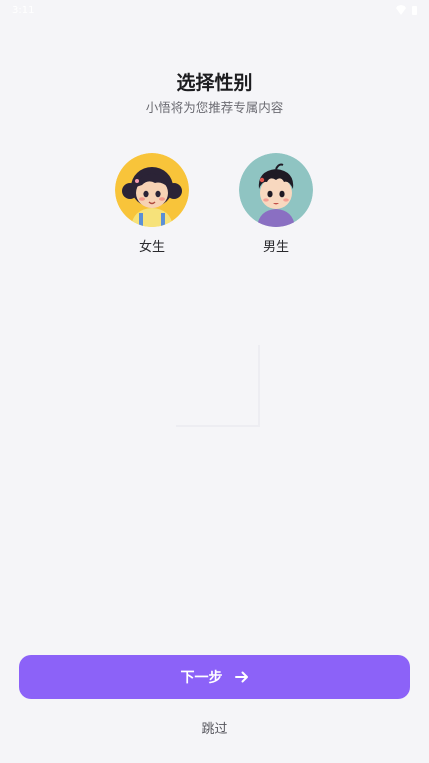  What do you see at coordinates (214, 727) in the screenshot?
I see `skip-link: 跳过` at bounding box center [214, 727].